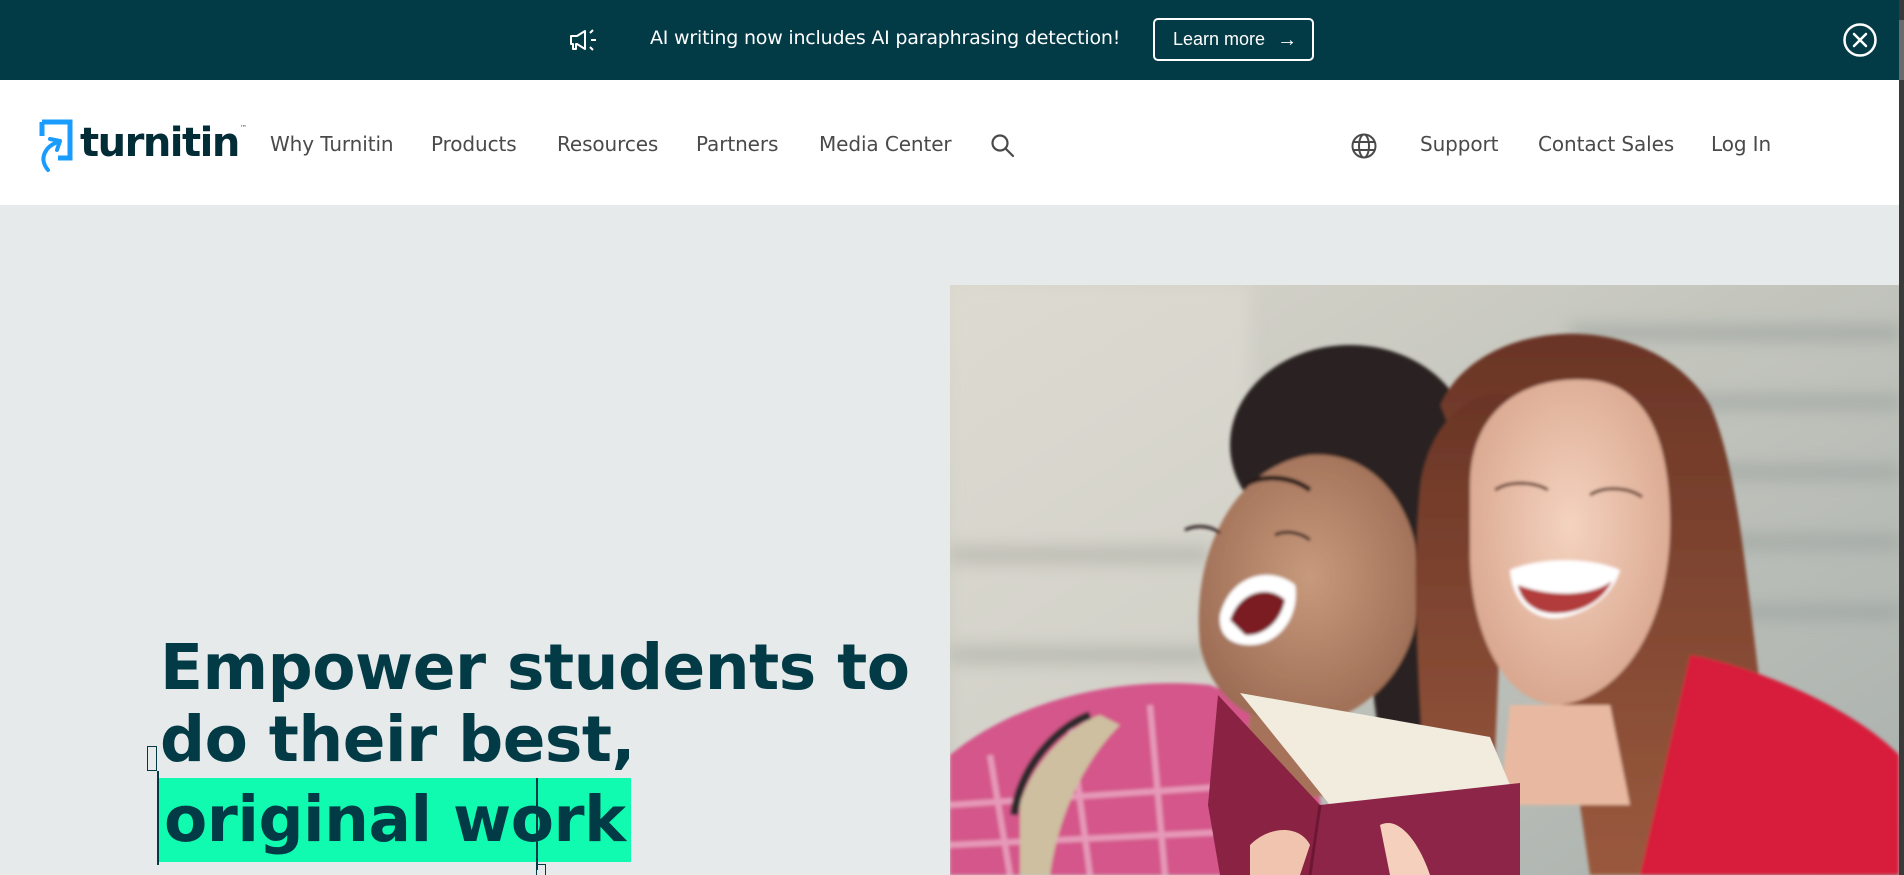 This screenshot has height=875, width=1904. I want to click on nav-products: Products, so click(474, 144).